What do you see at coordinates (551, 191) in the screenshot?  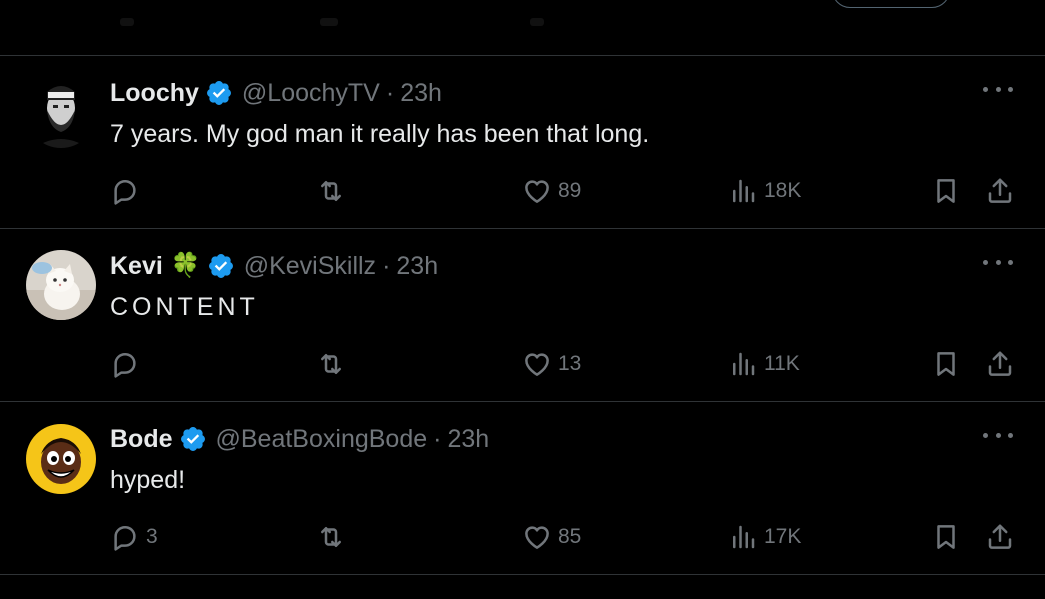 I see `like-button: 89` at bounding box center [551, 191].